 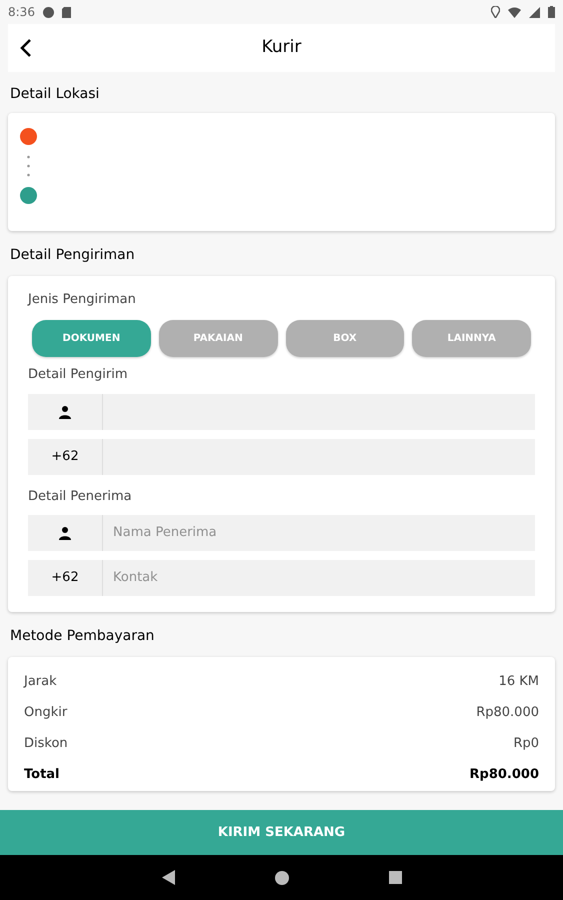 I want to click on route-dots-icon, so click(x=28, y=166).